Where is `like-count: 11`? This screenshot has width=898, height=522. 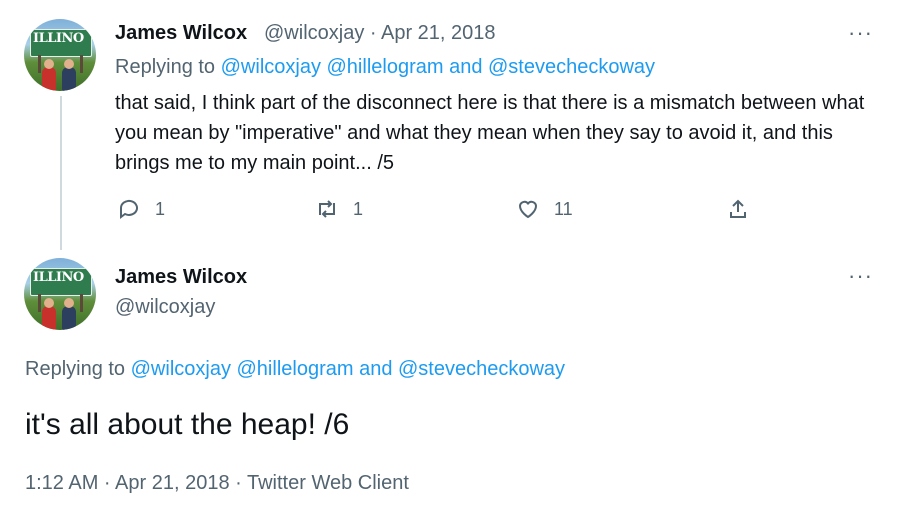 like-count: 11 is located at coordinates (563, 208).